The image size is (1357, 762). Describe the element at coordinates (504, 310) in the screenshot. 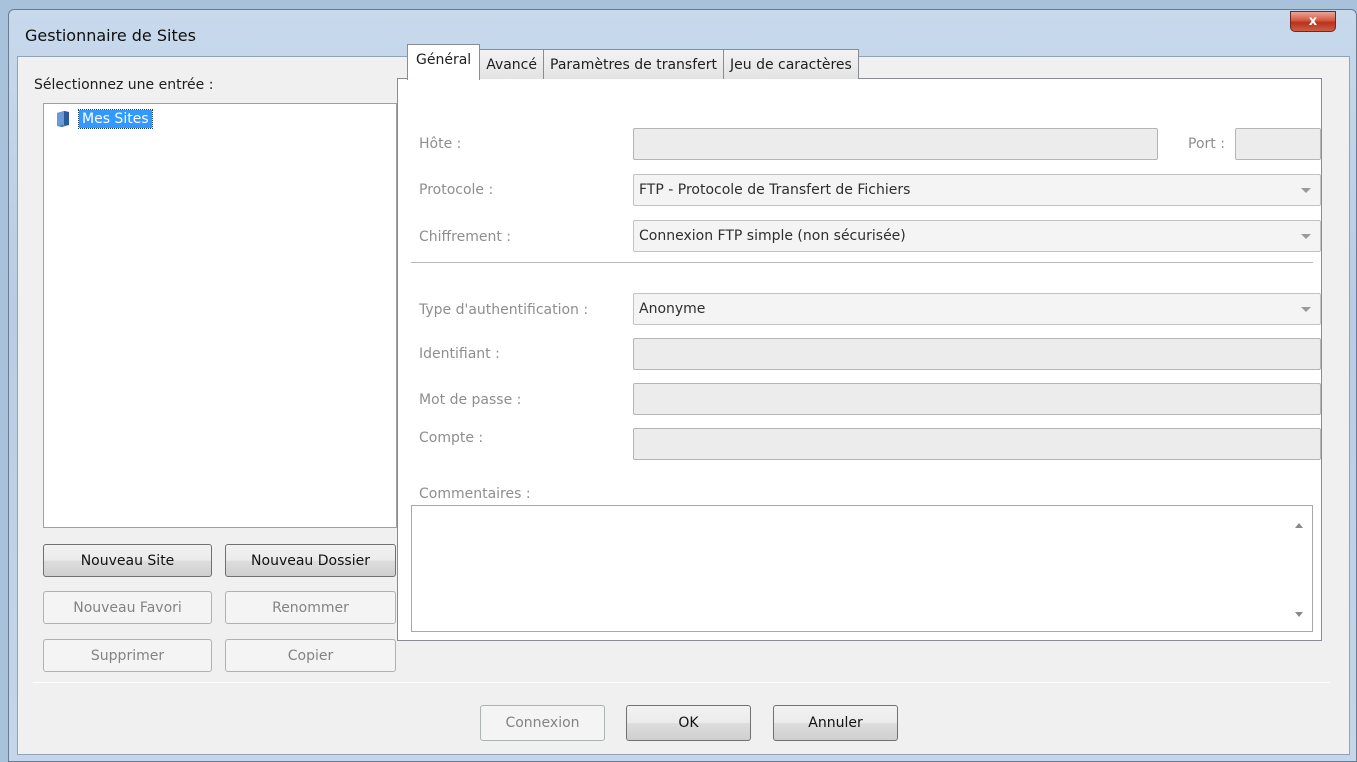

I see `auth-type-label: Type d'authentification :` at that location.